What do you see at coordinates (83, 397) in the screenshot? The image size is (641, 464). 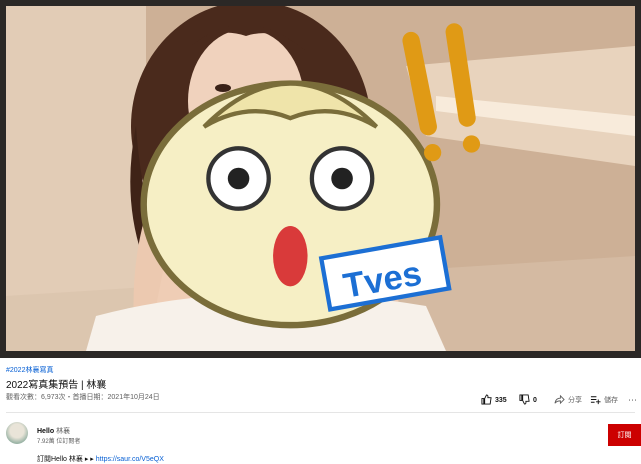 I see `video-meta: 觀看次數：6,973次・首播日期：2021年10月24日` at bounding box center [83, 397].